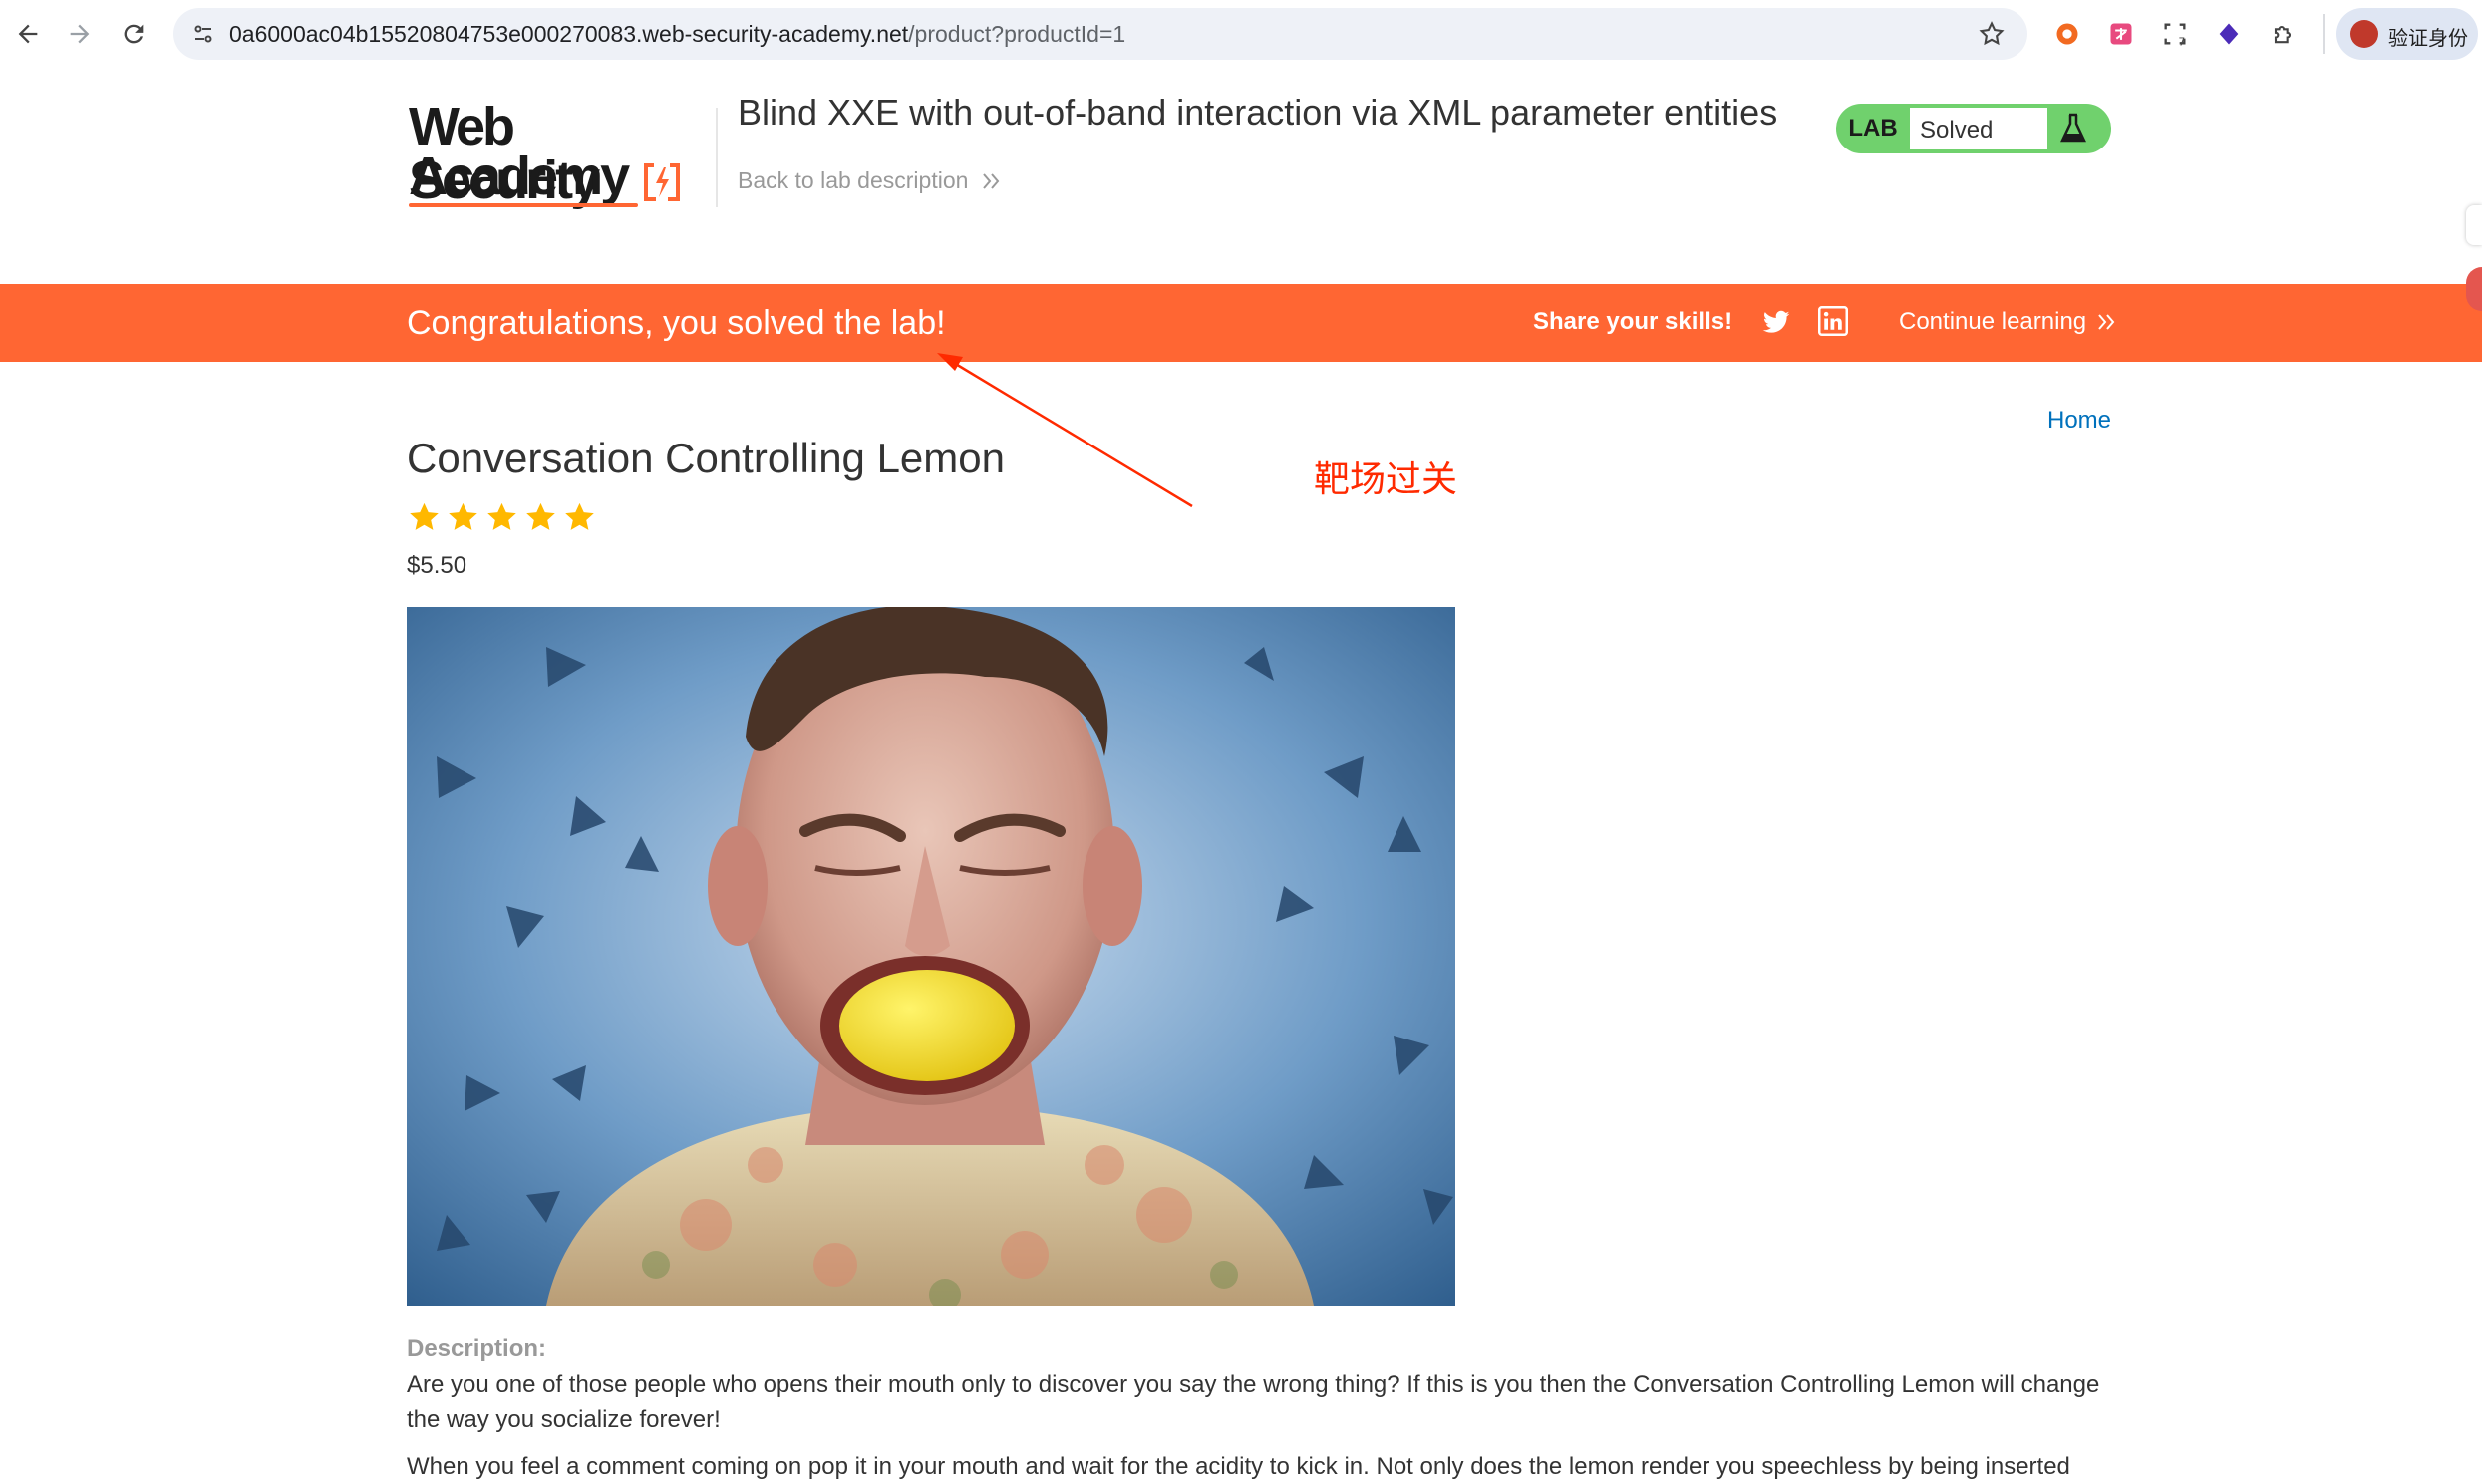 Image resolution: width=2482 pixels, height=1484 pixels. What do you see at coordinates (2073, 128) in the screenshot?
I see `flask-icon` at bounding box center [2073, 128].